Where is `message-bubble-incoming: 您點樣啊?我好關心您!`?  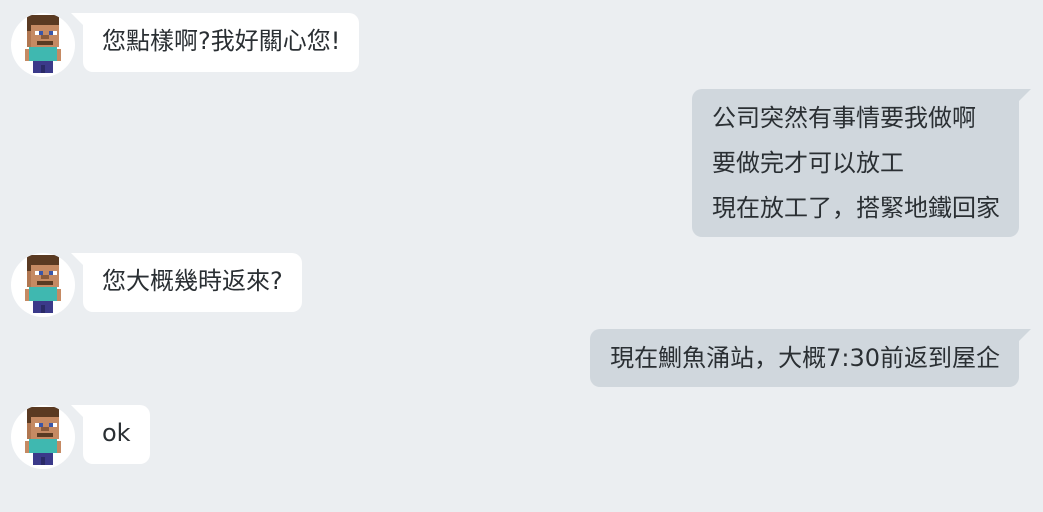
message-bubble-incoming: 您點樣啊?我好關心您! is located at coordinates (215, 42).